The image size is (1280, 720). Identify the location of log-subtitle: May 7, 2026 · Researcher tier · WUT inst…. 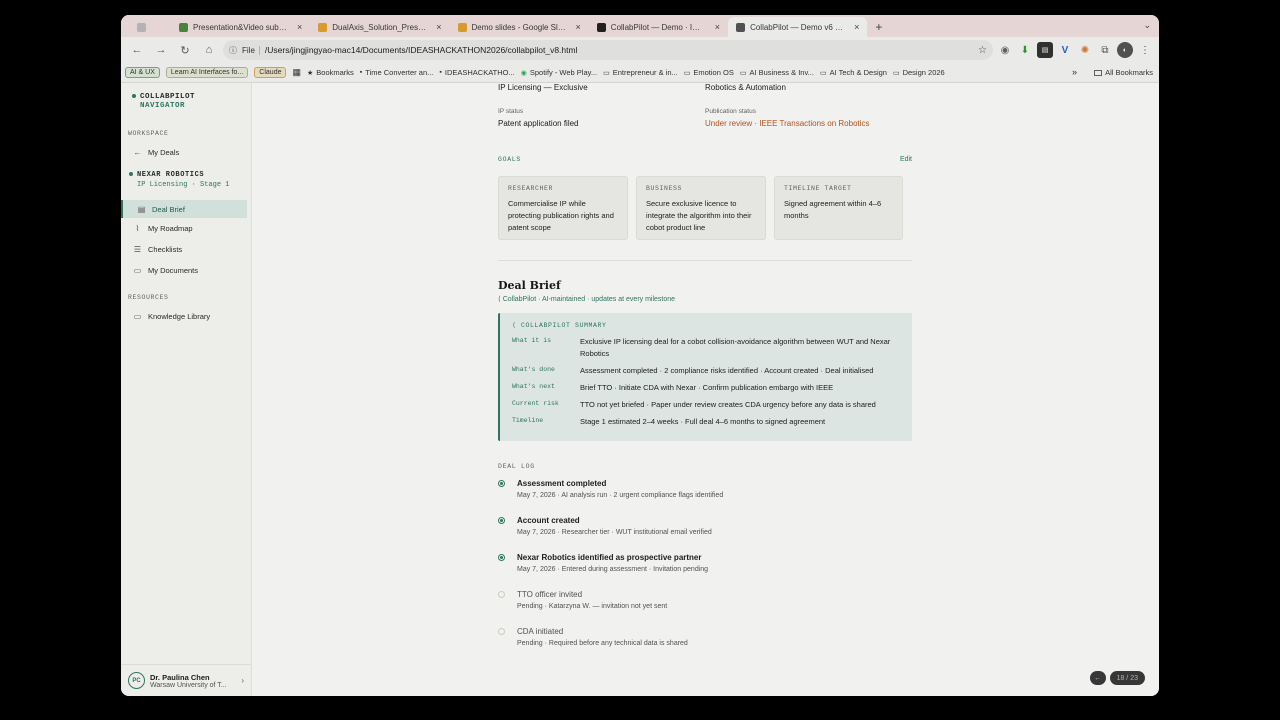
(614, 532).